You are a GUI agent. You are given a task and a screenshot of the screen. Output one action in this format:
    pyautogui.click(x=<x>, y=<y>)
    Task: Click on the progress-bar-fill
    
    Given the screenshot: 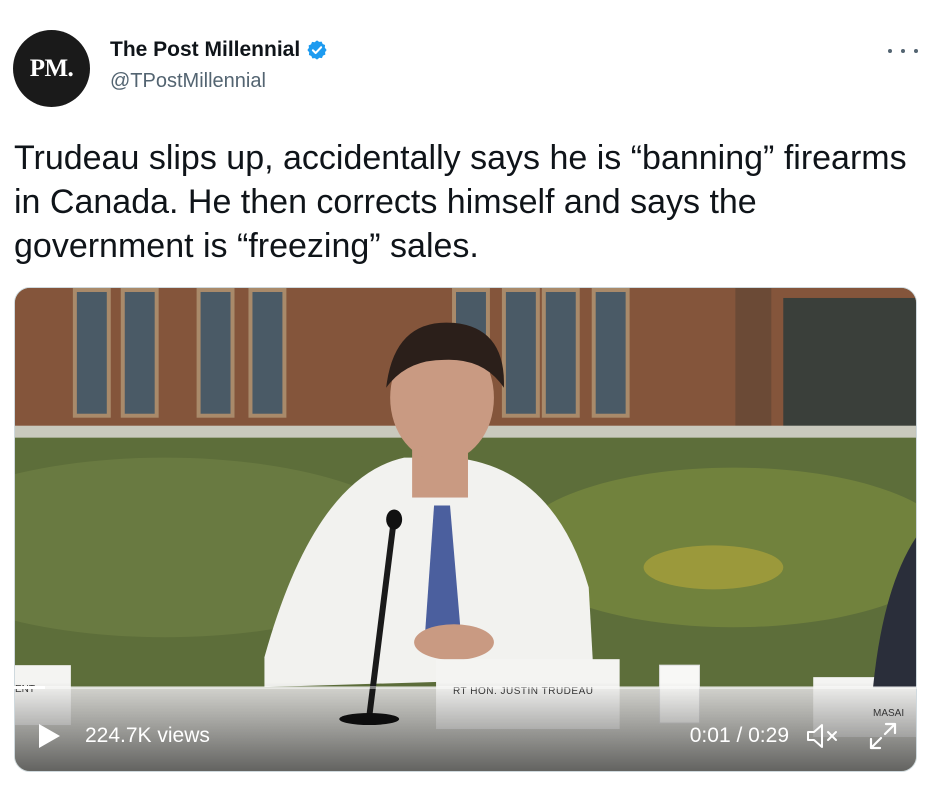 What is the action you would take?
    pyautogui.click(x=29, y=687)
    